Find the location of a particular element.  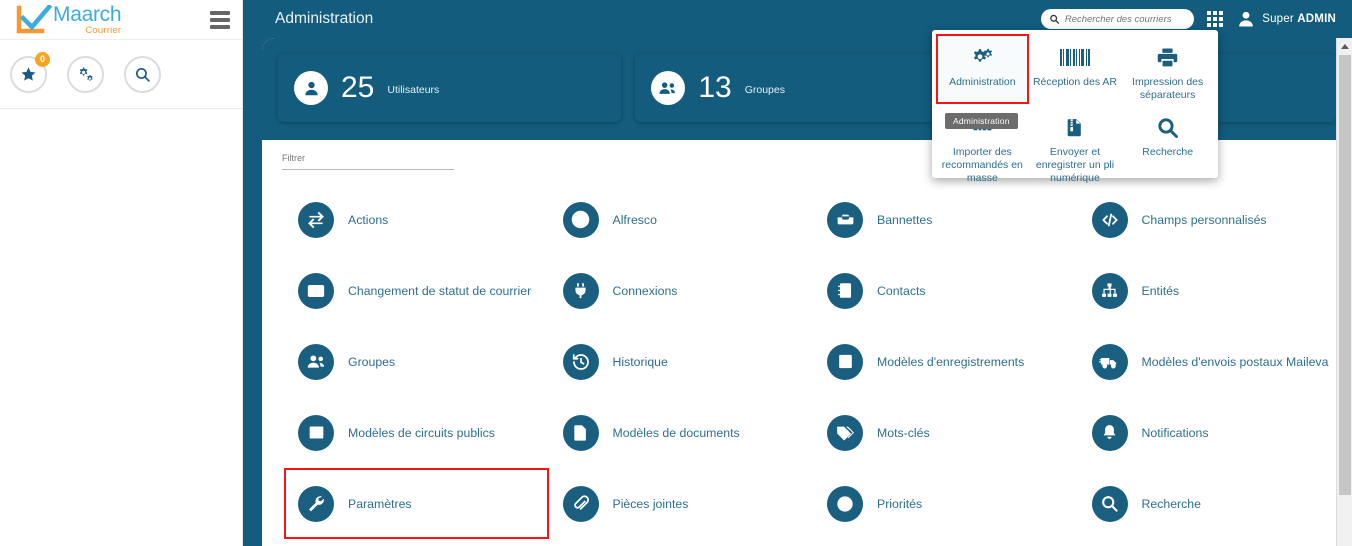

admin-item-modeles-enregistrements: Modèles d'enregistrements is located at coordinates (945, 361).